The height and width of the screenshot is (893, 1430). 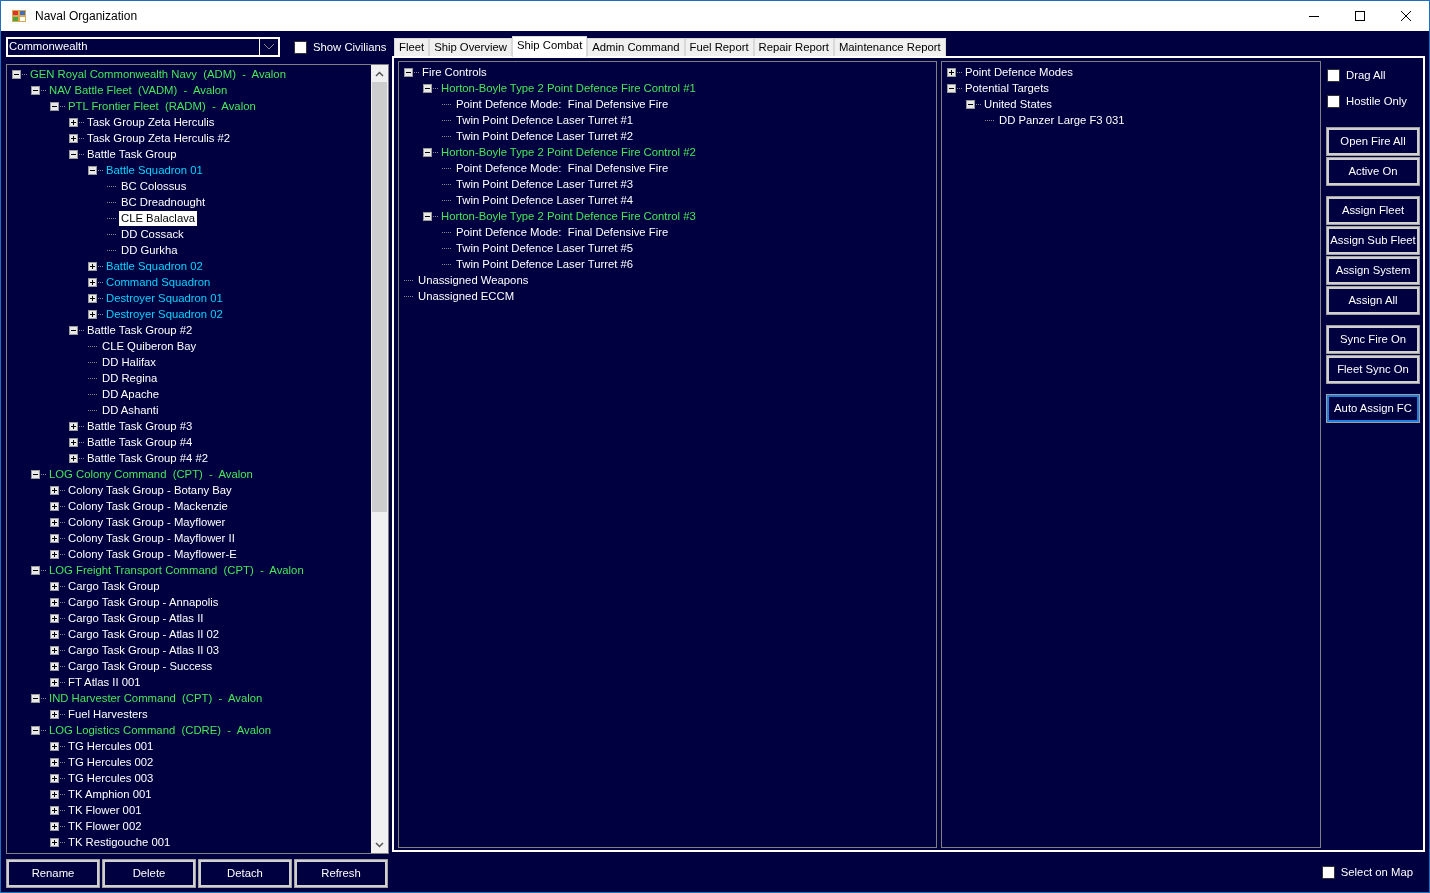 I want to click on tree-item: Battle Task Group #4 #2, so click(x=147, y=458).